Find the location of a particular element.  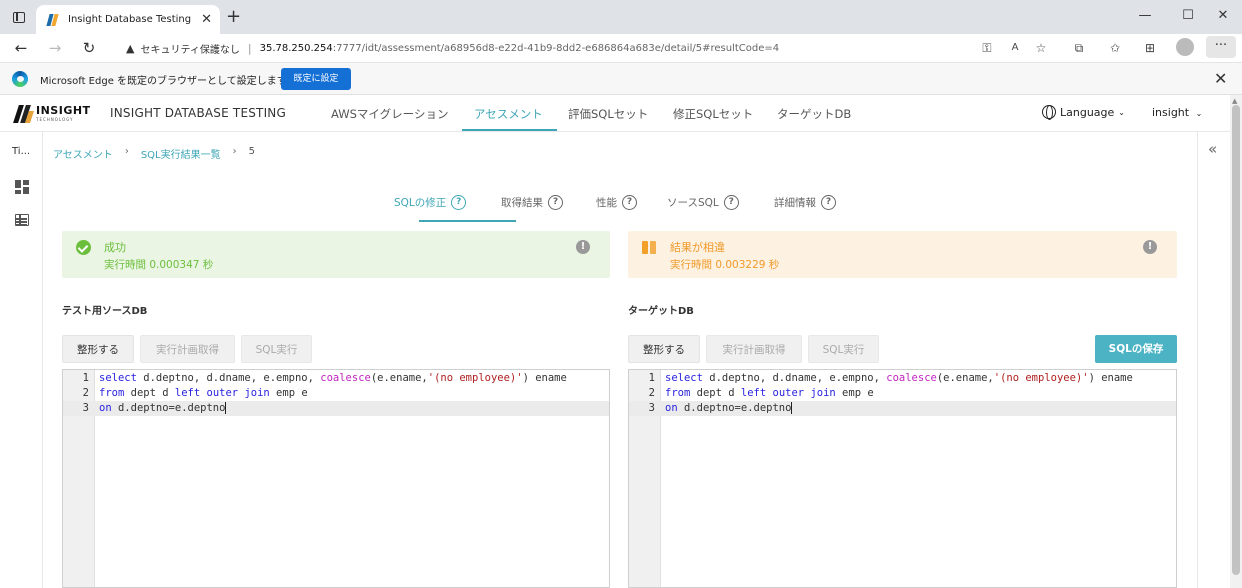

tab-label: ソースSQL is located at coordinates (693, 203).